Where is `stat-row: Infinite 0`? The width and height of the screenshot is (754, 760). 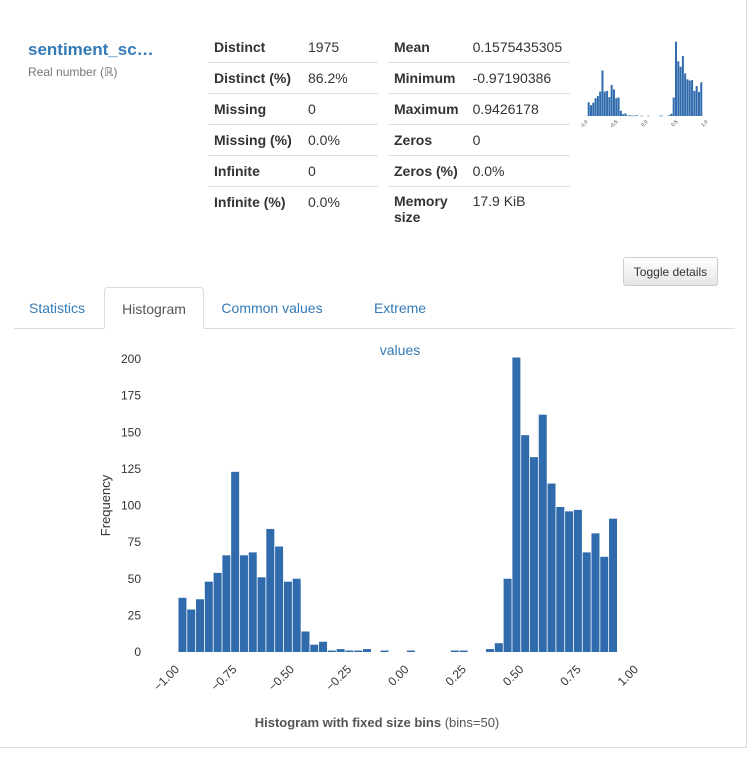 stat-row: Infinite 0 is located at coordinates (293, 171).